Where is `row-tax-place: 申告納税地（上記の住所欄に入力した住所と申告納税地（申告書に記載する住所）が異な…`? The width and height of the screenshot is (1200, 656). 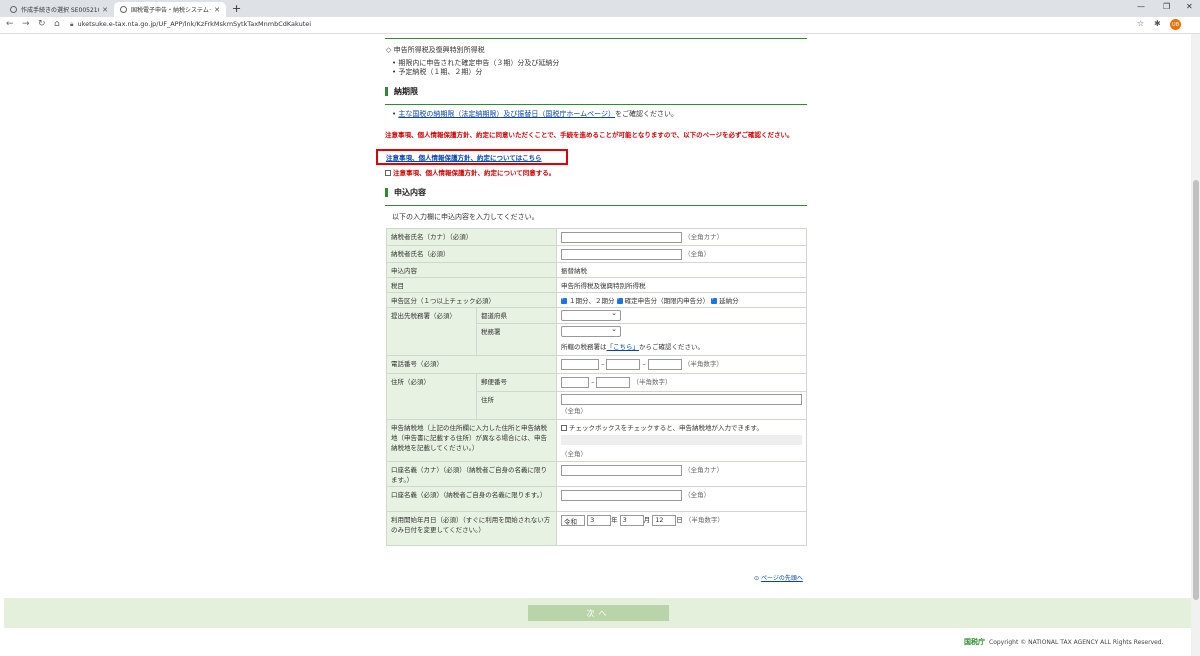 row-tax-place: 申告納税地（上記の住所欄に入力した住所と申告納税地（申告書に記載する住所）が異な… is located at coordinates (596, 440).